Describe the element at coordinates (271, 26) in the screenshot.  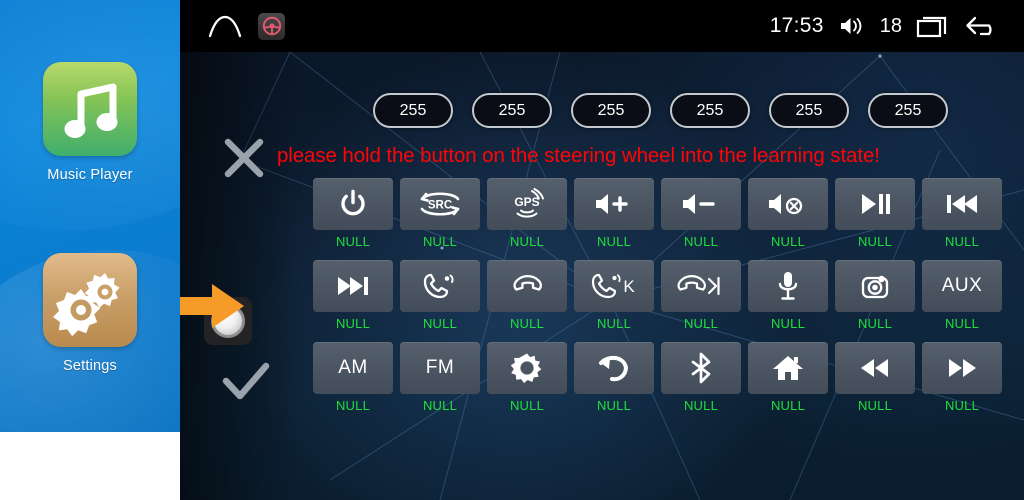
I see `steering-wheel-icon` at that location.